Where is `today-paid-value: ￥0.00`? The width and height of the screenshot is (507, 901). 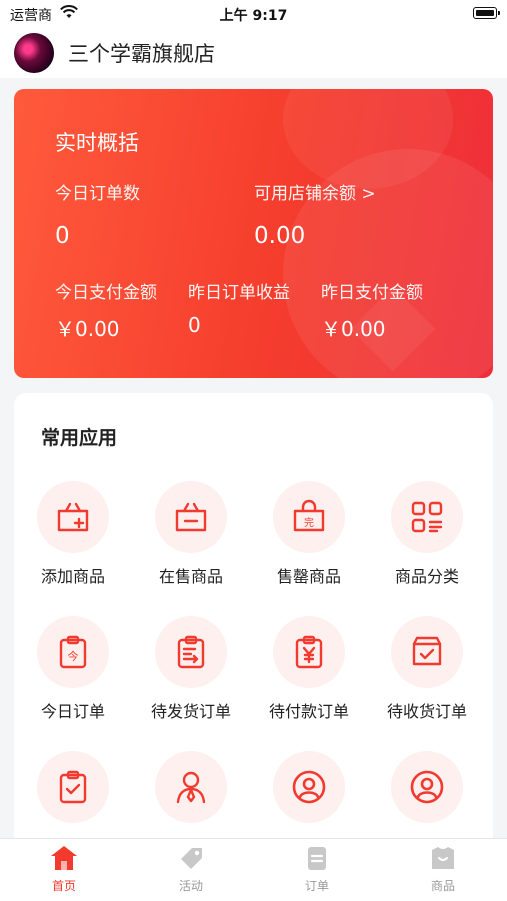 today-paid-value: ￥0.00 is located at coordinates (87, 329).